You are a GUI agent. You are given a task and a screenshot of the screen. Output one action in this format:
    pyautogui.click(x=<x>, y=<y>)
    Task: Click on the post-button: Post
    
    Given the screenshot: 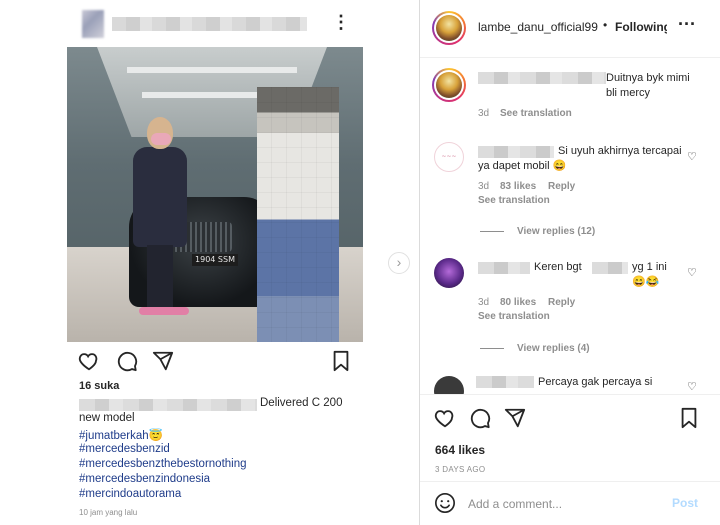 What is the action you would take?
    pyautogui.click(x=685, y=503)
    